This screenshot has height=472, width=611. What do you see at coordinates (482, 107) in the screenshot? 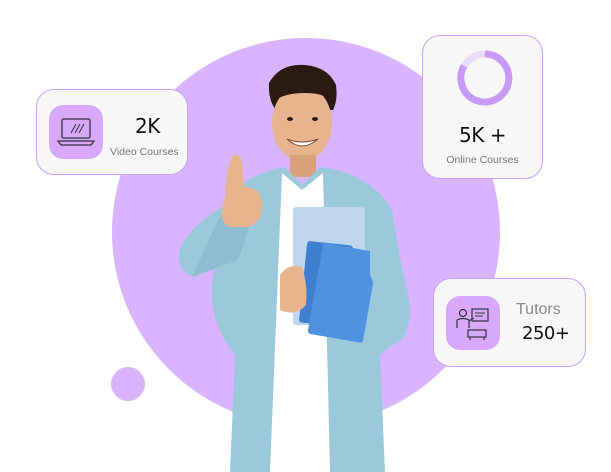
I see `online-courses-card: 5K + Online Courses` at bounding box center [482, 107].